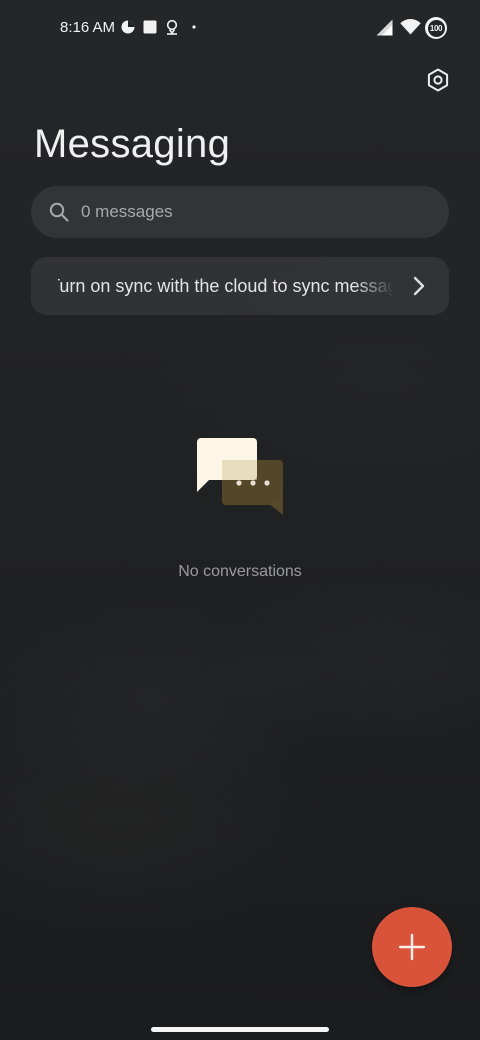 This screenshot has height=1040, width=480. I want to click on location-icon, so click(172, 27).